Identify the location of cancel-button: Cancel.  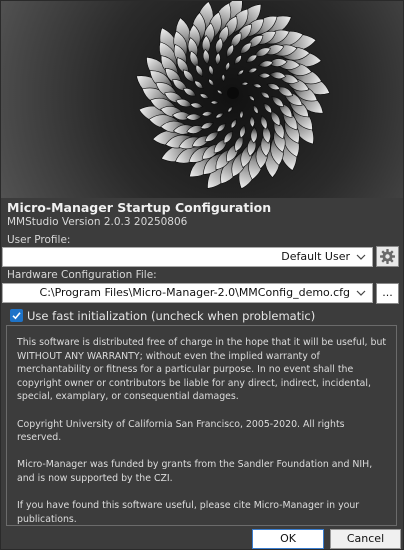
(365, 539).